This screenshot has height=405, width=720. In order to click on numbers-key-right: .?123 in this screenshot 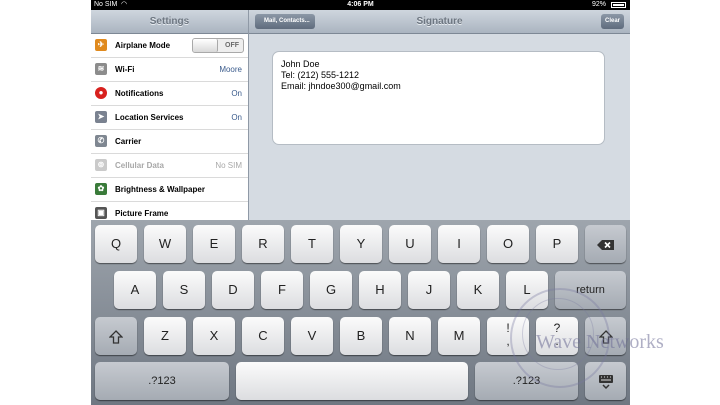, I will do `click(526, 381)`.